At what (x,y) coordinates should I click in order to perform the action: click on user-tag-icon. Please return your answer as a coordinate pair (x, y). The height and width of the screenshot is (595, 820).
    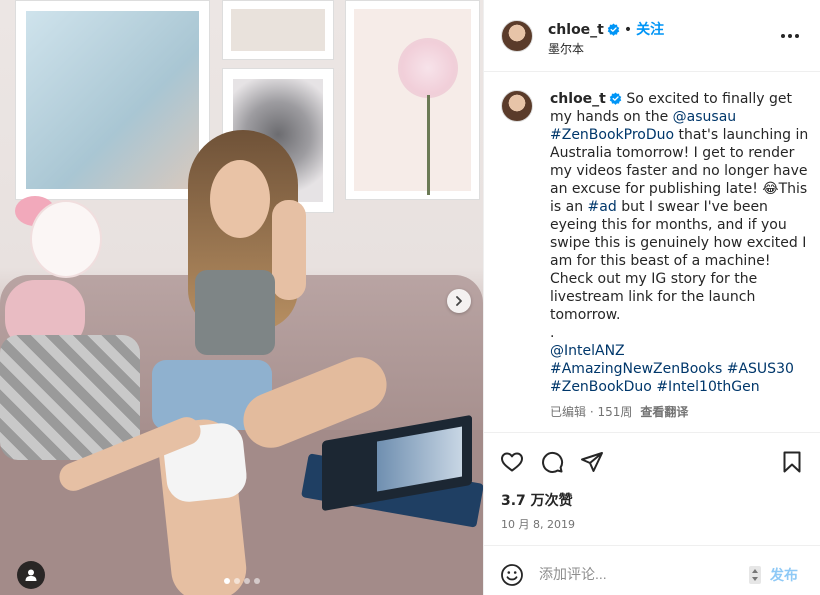
    Looking at the image, I should click on (31, 575).